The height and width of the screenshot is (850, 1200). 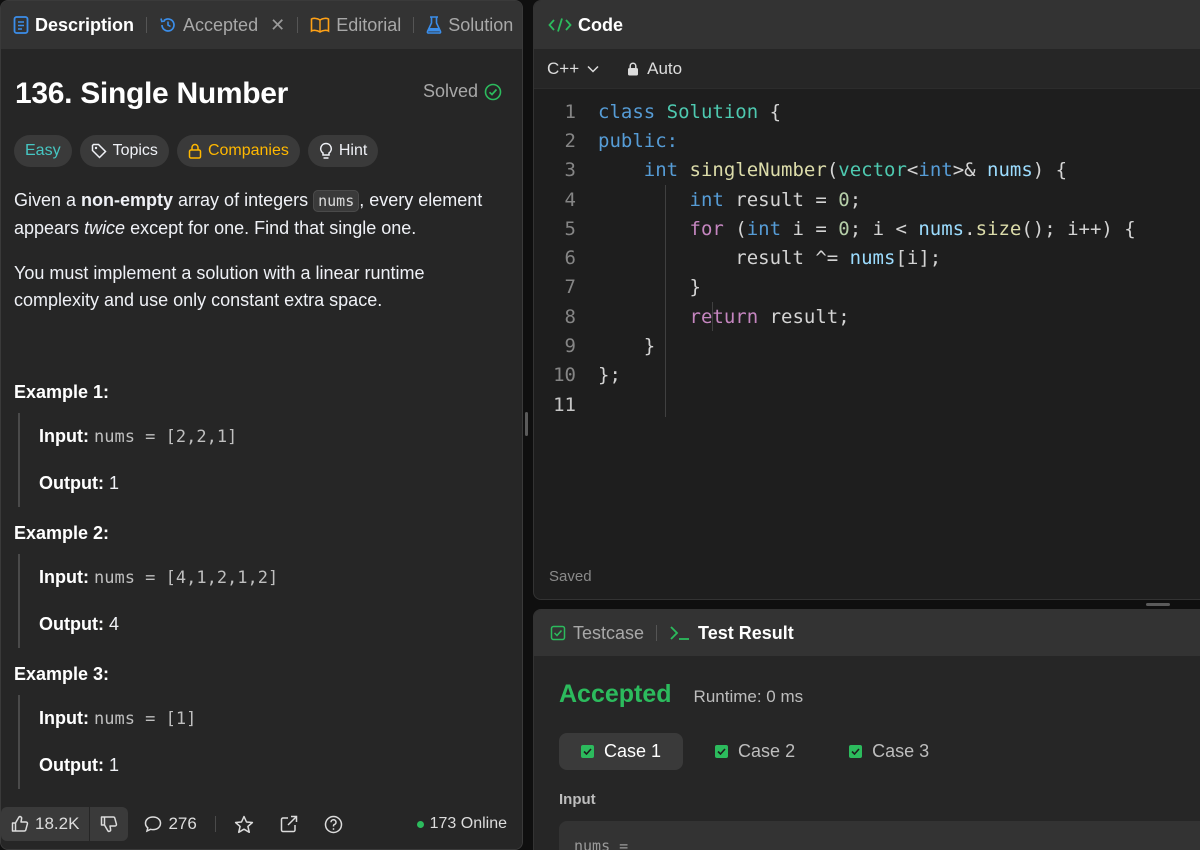 I want to click on line-number: 5, so click(x=570, y=228).